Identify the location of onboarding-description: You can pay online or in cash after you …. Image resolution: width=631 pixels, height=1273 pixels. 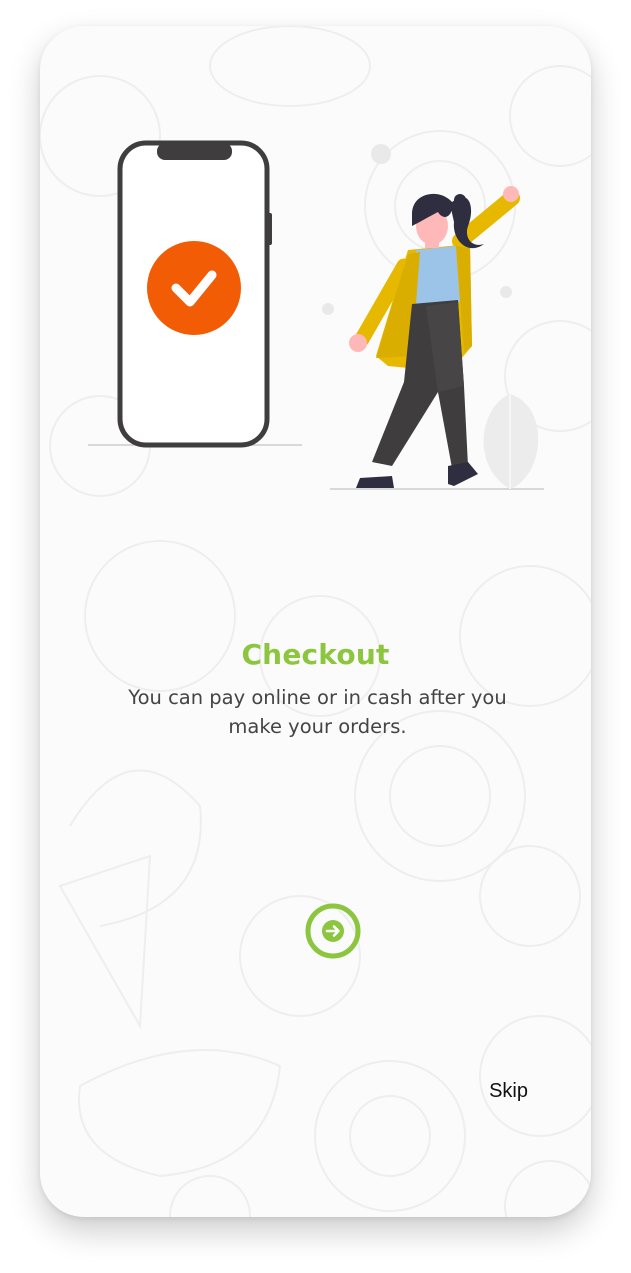
(317, 712).